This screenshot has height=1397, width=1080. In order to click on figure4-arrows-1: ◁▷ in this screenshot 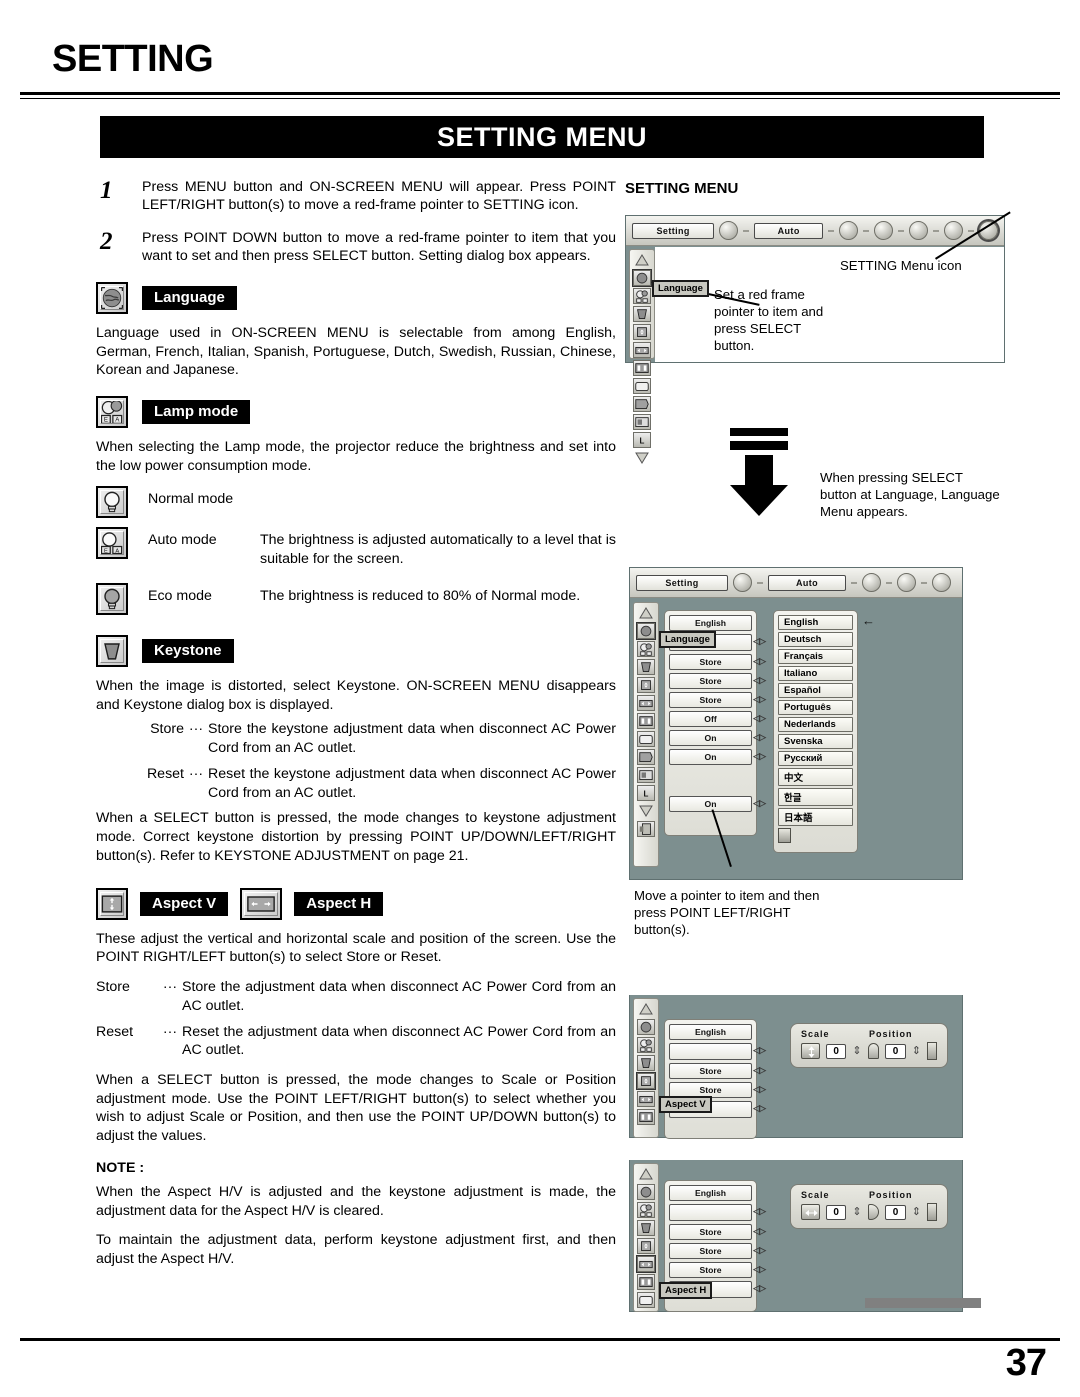, I will do `click(759, 1211)`.